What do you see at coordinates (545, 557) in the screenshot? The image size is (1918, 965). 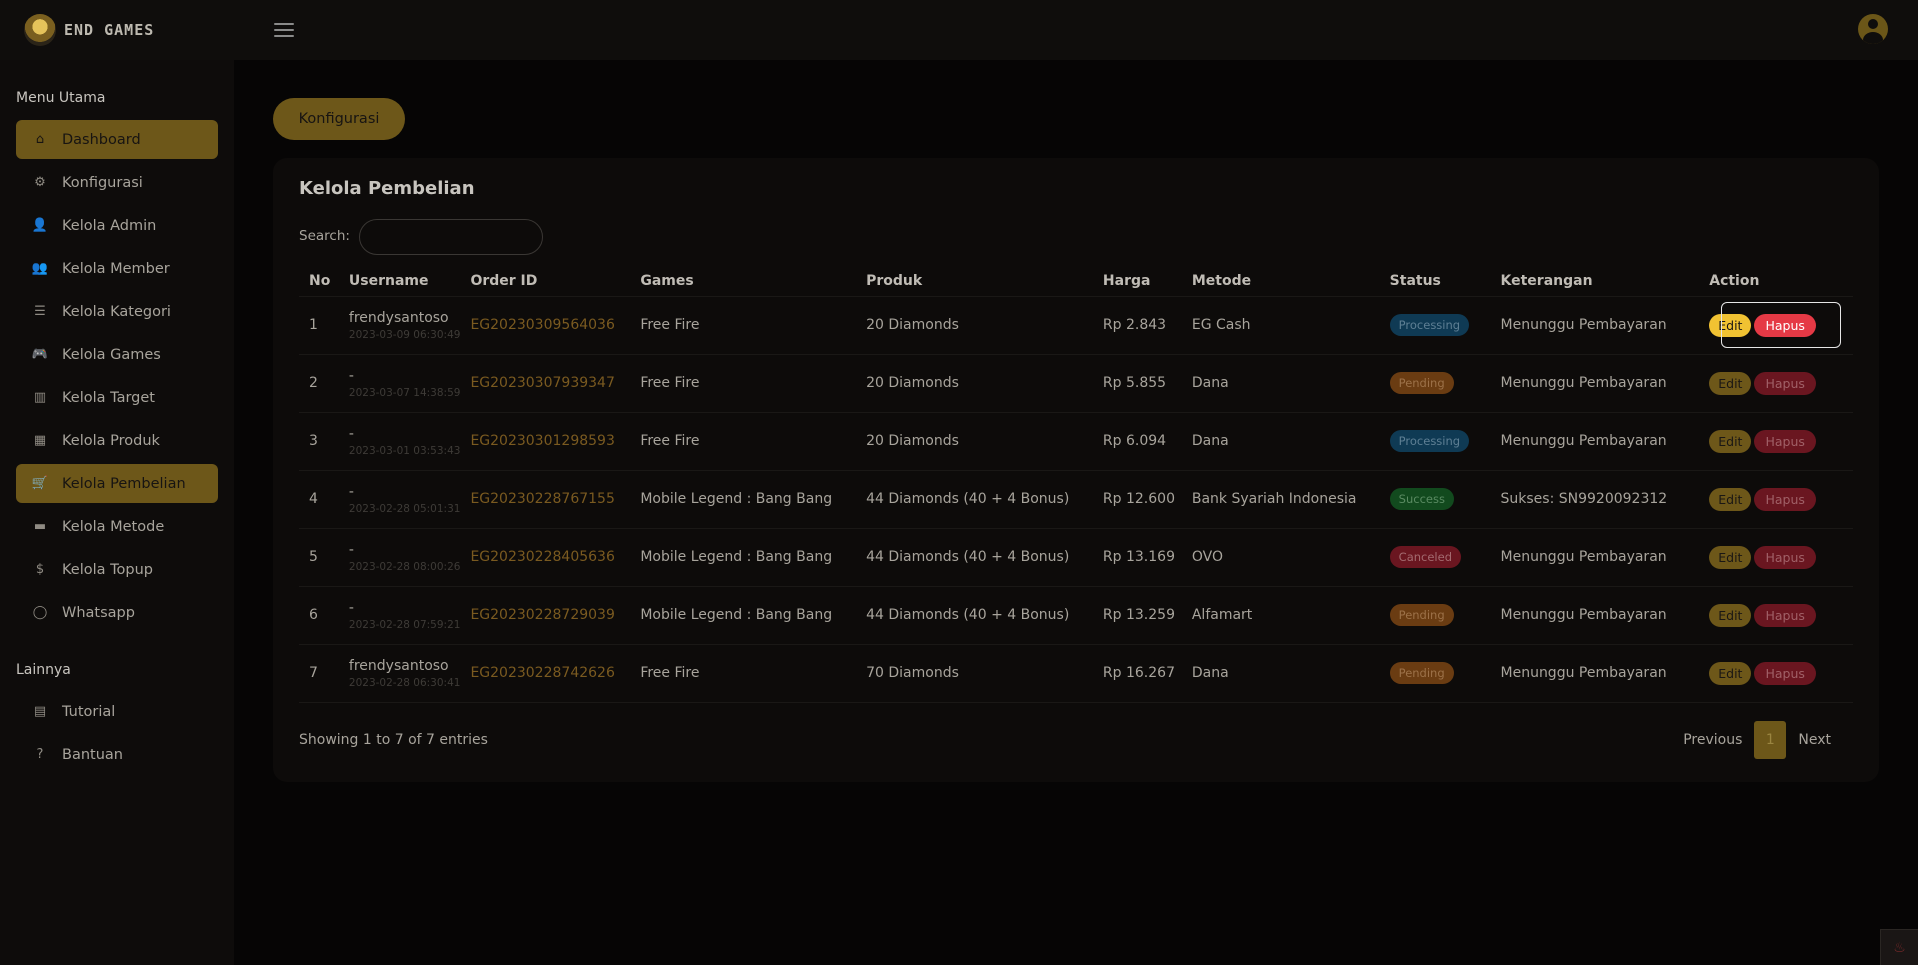 I see `order-id: EG20230228405636` at bounding box center [545, 557].